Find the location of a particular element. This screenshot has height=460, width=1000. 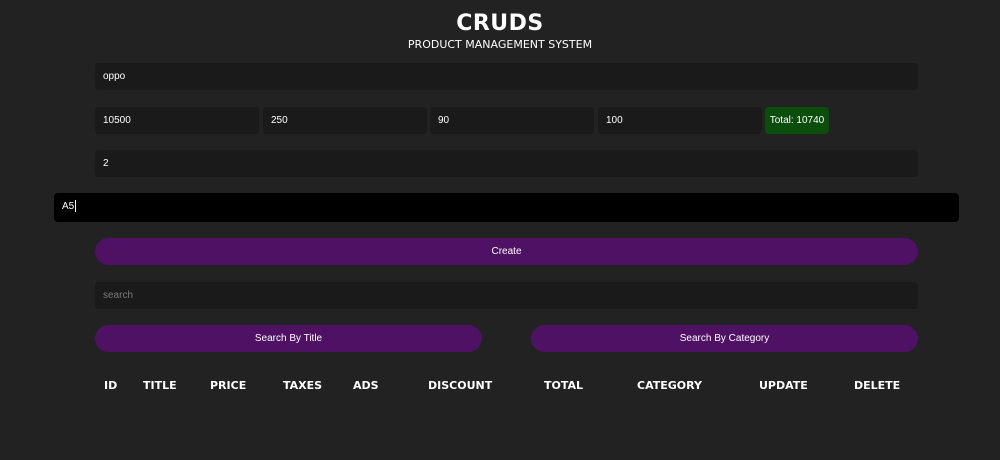

column-header-update: UPDATE is located at coordinates (783, 385).